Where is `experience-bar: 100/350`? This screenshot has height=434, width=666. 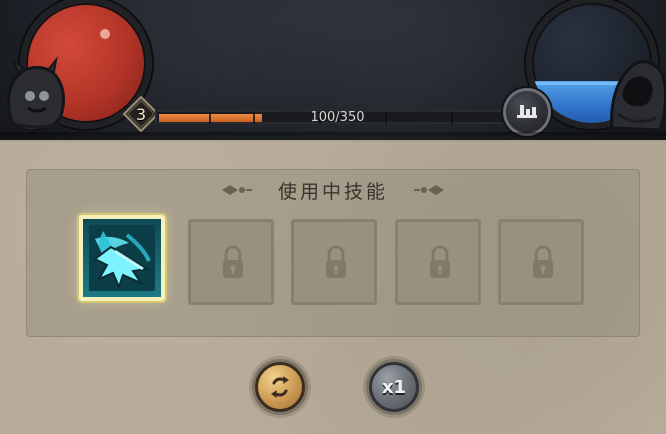
experience-bar: 100/350 is located at coordinates (337, 117).